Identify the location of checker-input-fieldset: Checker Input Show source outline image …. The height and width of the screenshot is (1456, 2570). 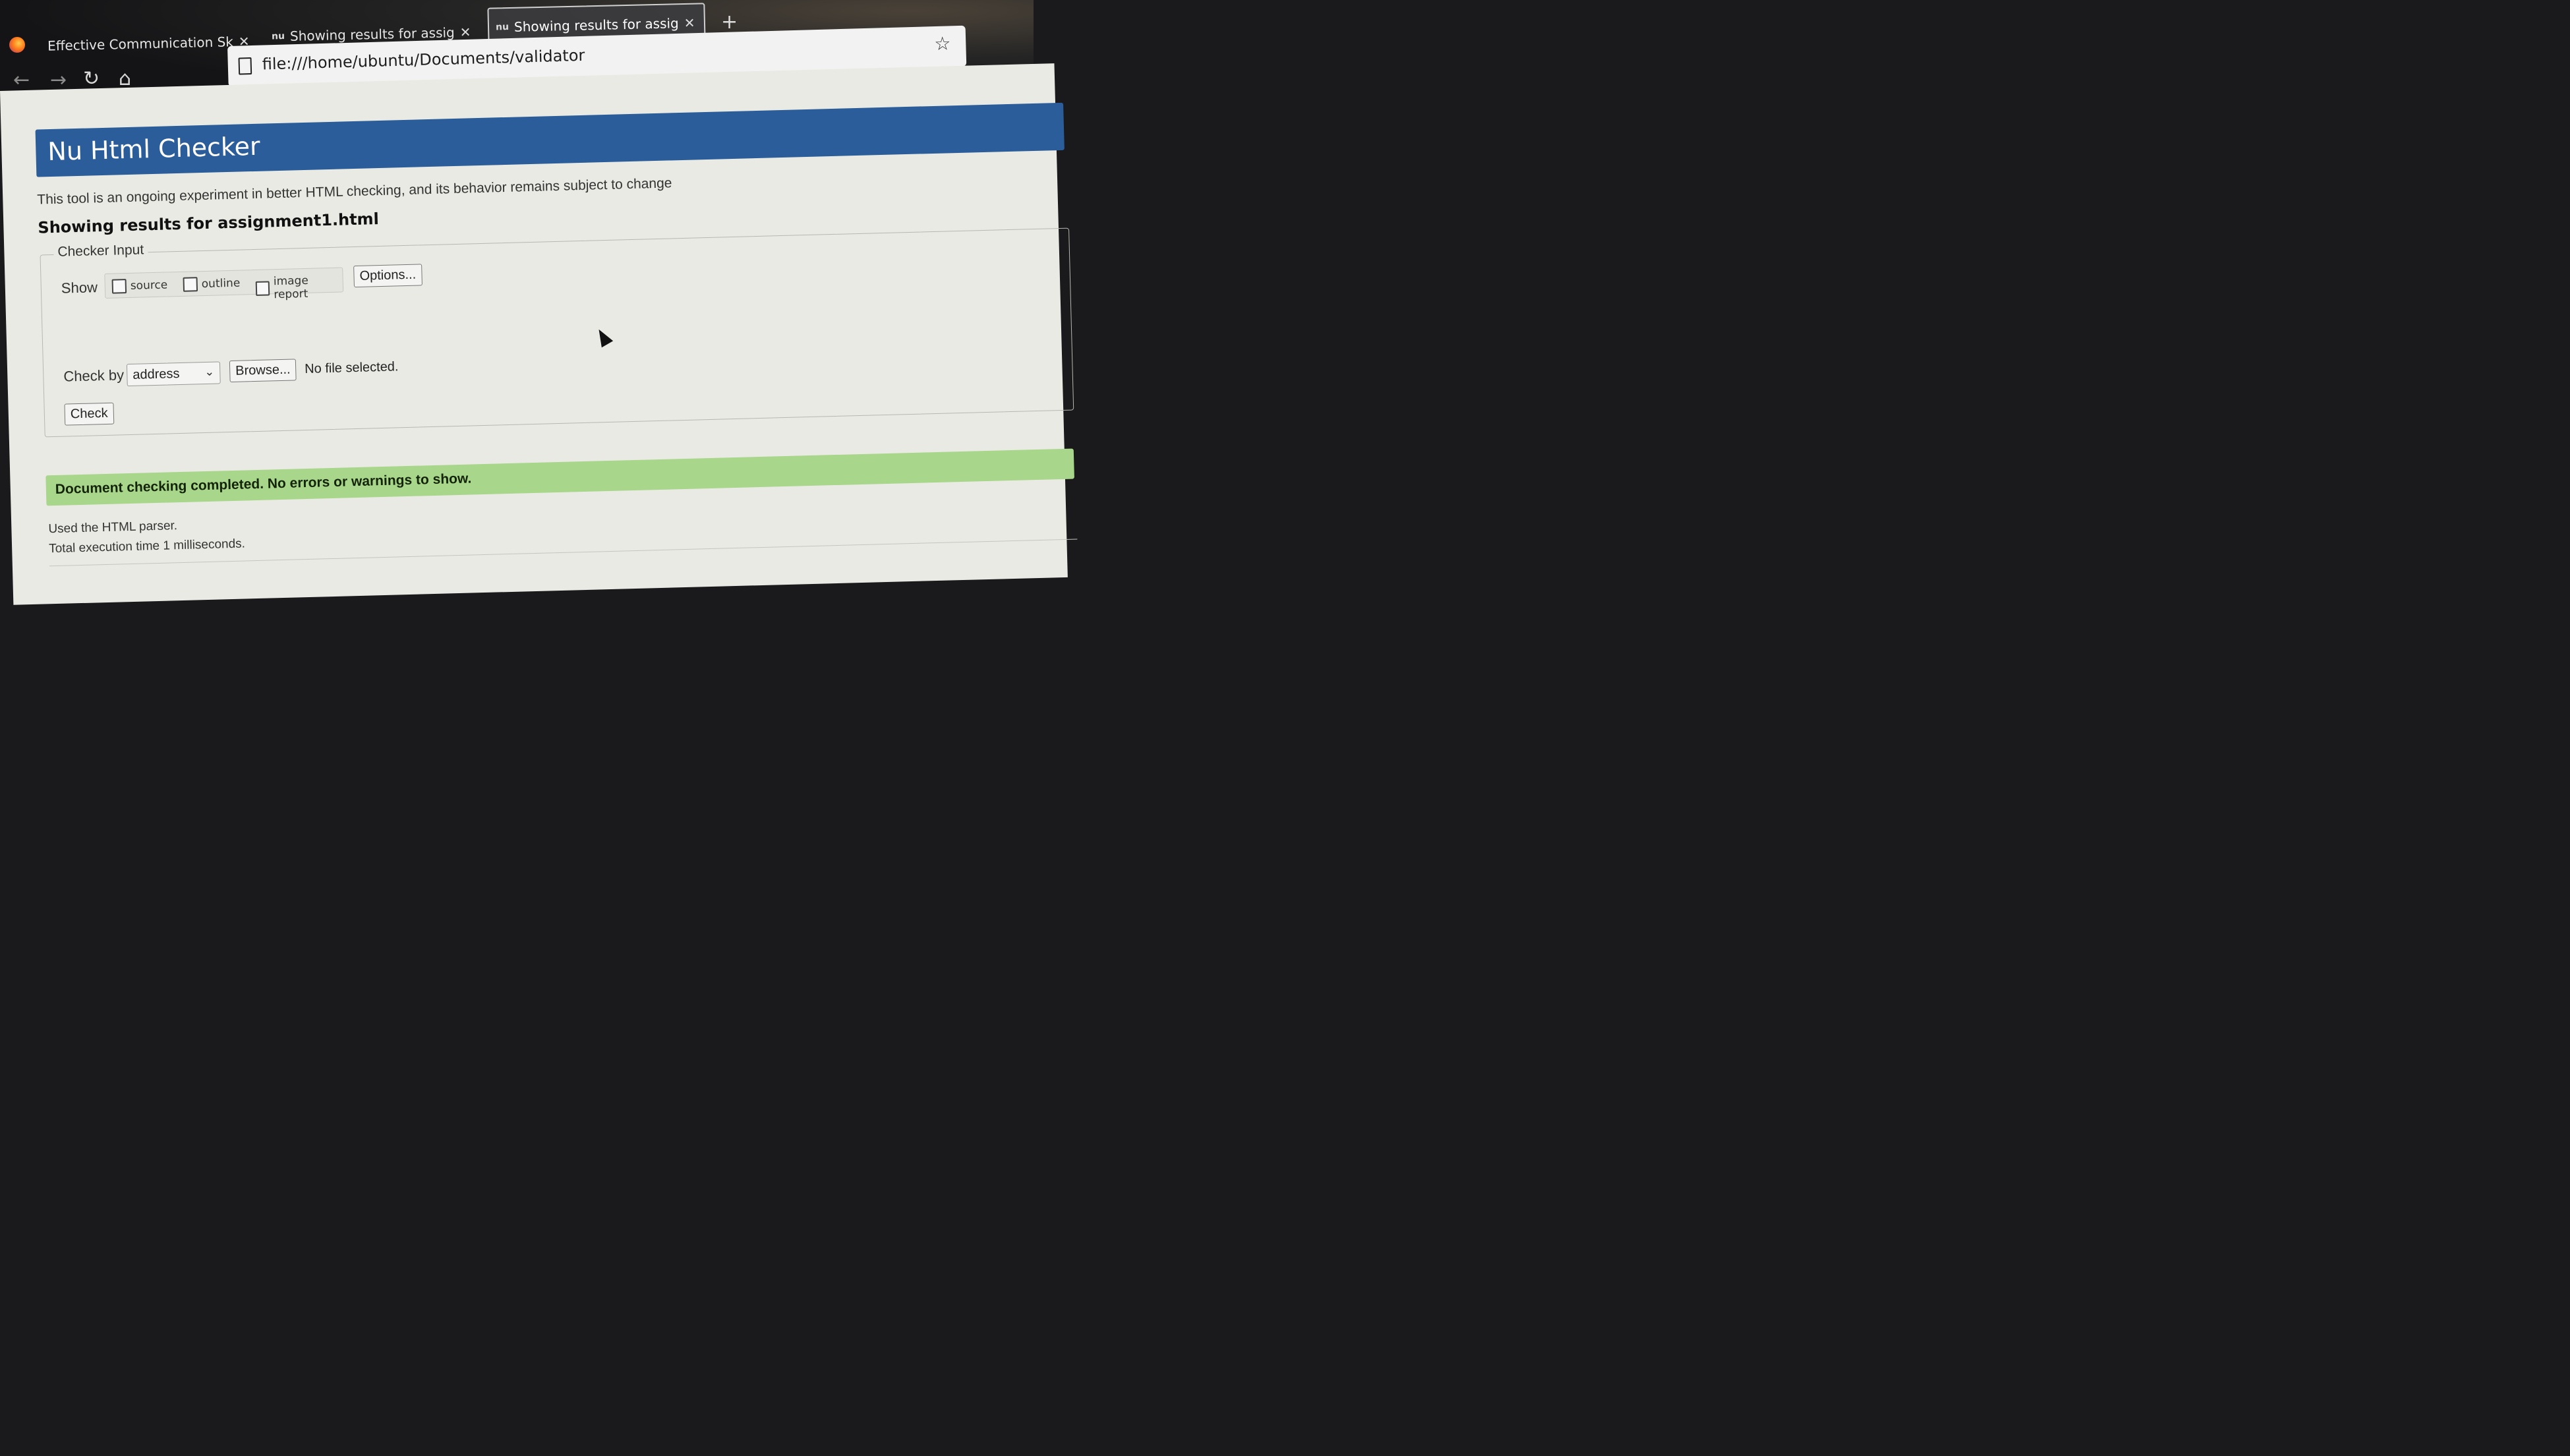
(557, 332).